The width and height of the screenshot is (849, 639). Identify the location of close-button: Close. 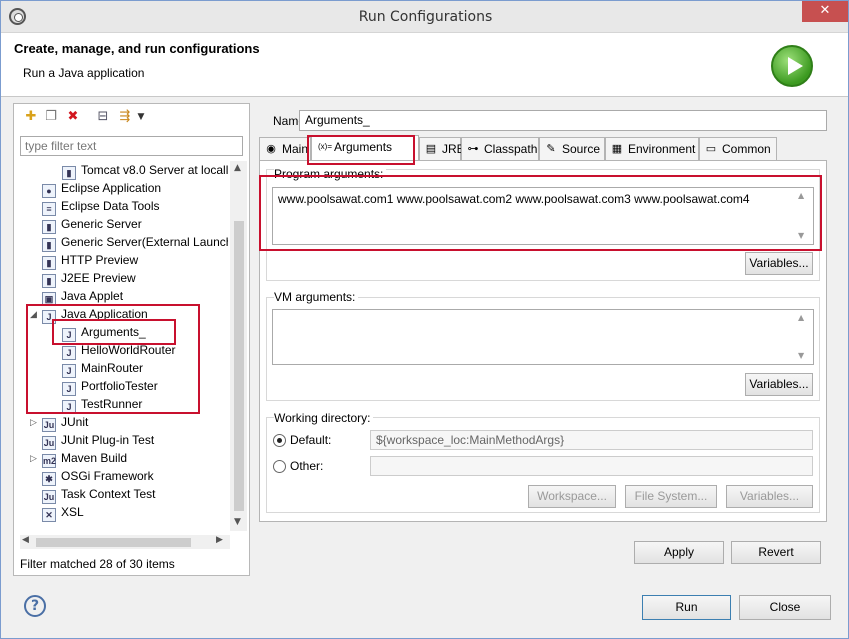
(785, 607).